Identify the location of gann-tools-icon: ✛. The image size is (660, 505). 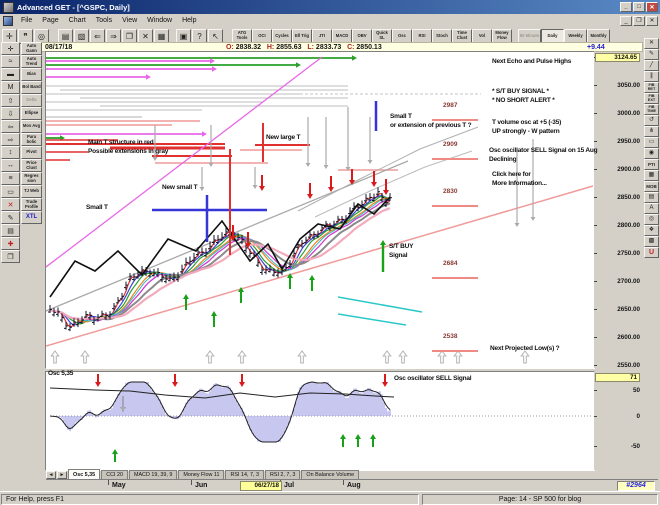
(10, 48).